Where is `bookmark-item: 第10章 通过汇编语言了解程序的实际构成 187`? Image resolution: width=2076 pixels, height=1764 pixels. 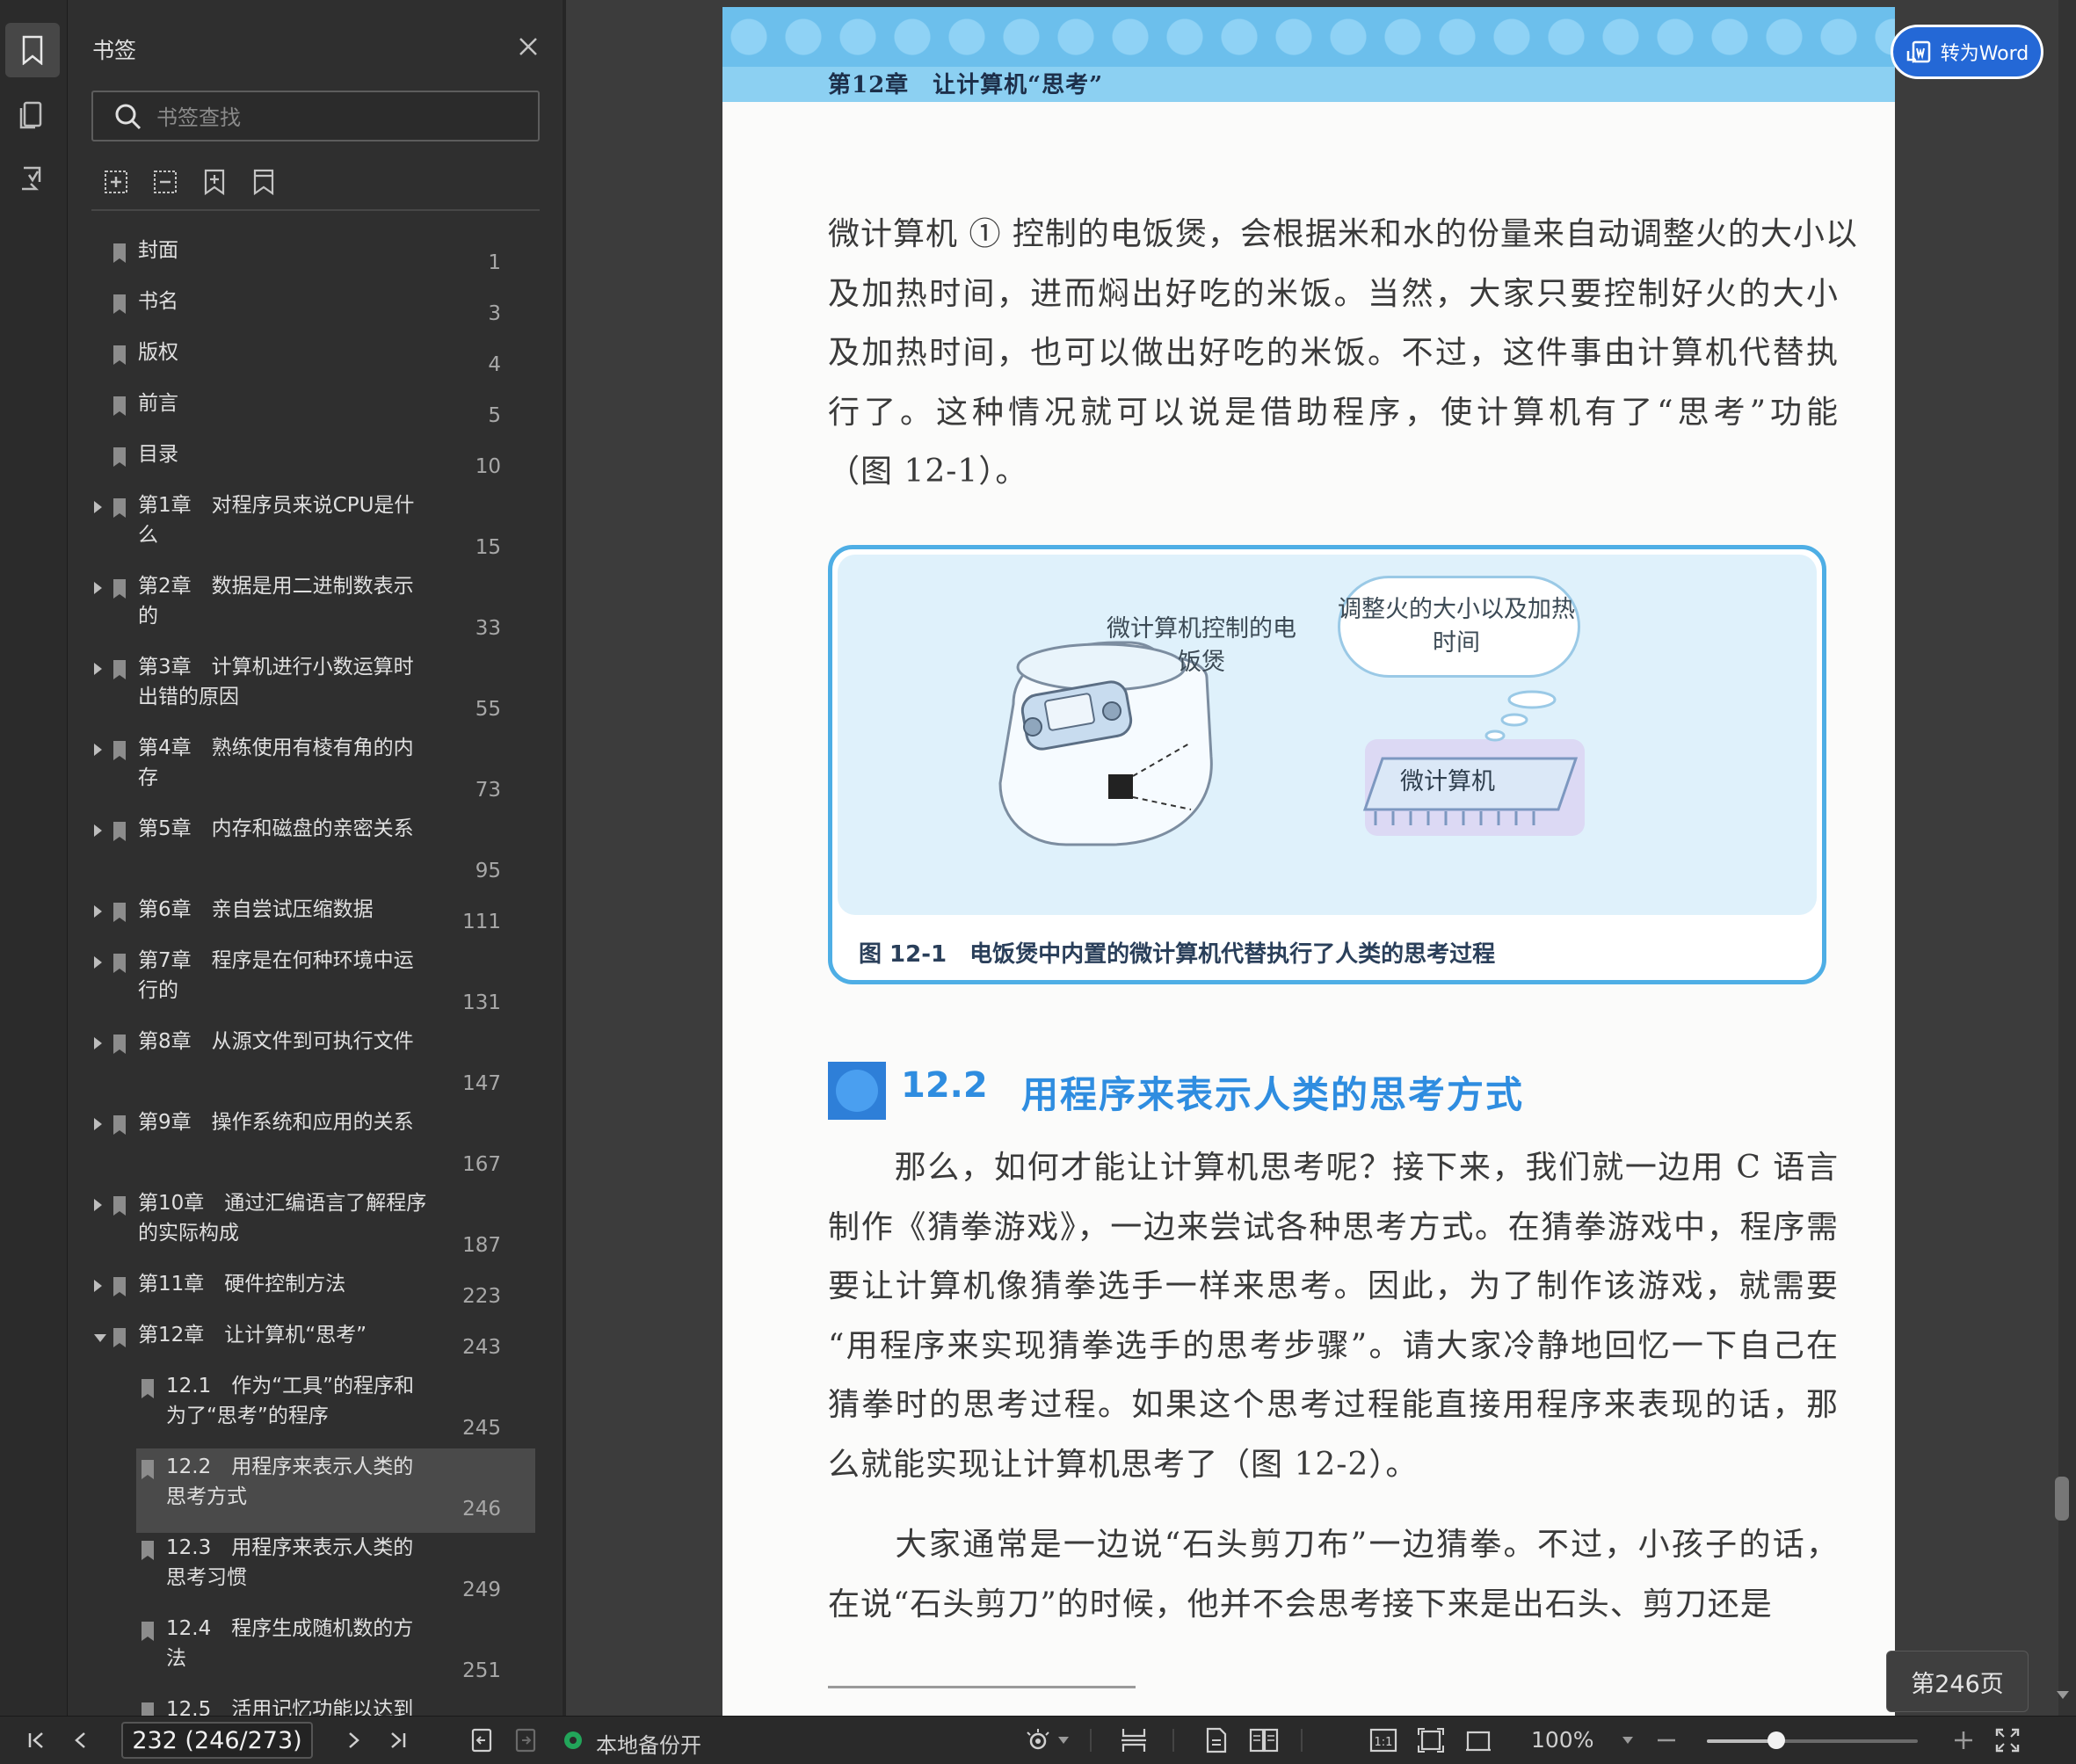 bookmark-item: 第10章 通过汇编语言了解程序的实际构成 187 is located at coordinates (305, 1228).